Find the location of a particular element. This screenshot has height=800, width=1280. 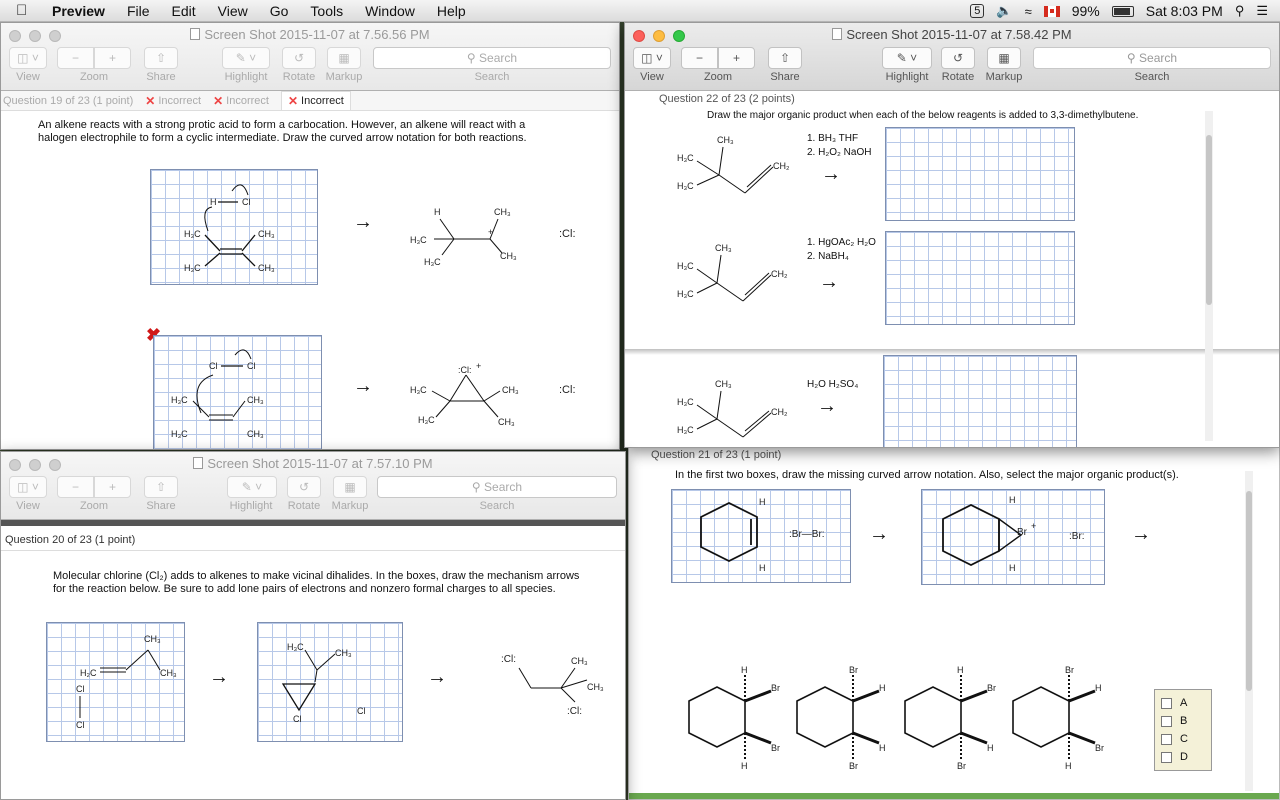

checkbox-d is located at coordinates (1166, 757).